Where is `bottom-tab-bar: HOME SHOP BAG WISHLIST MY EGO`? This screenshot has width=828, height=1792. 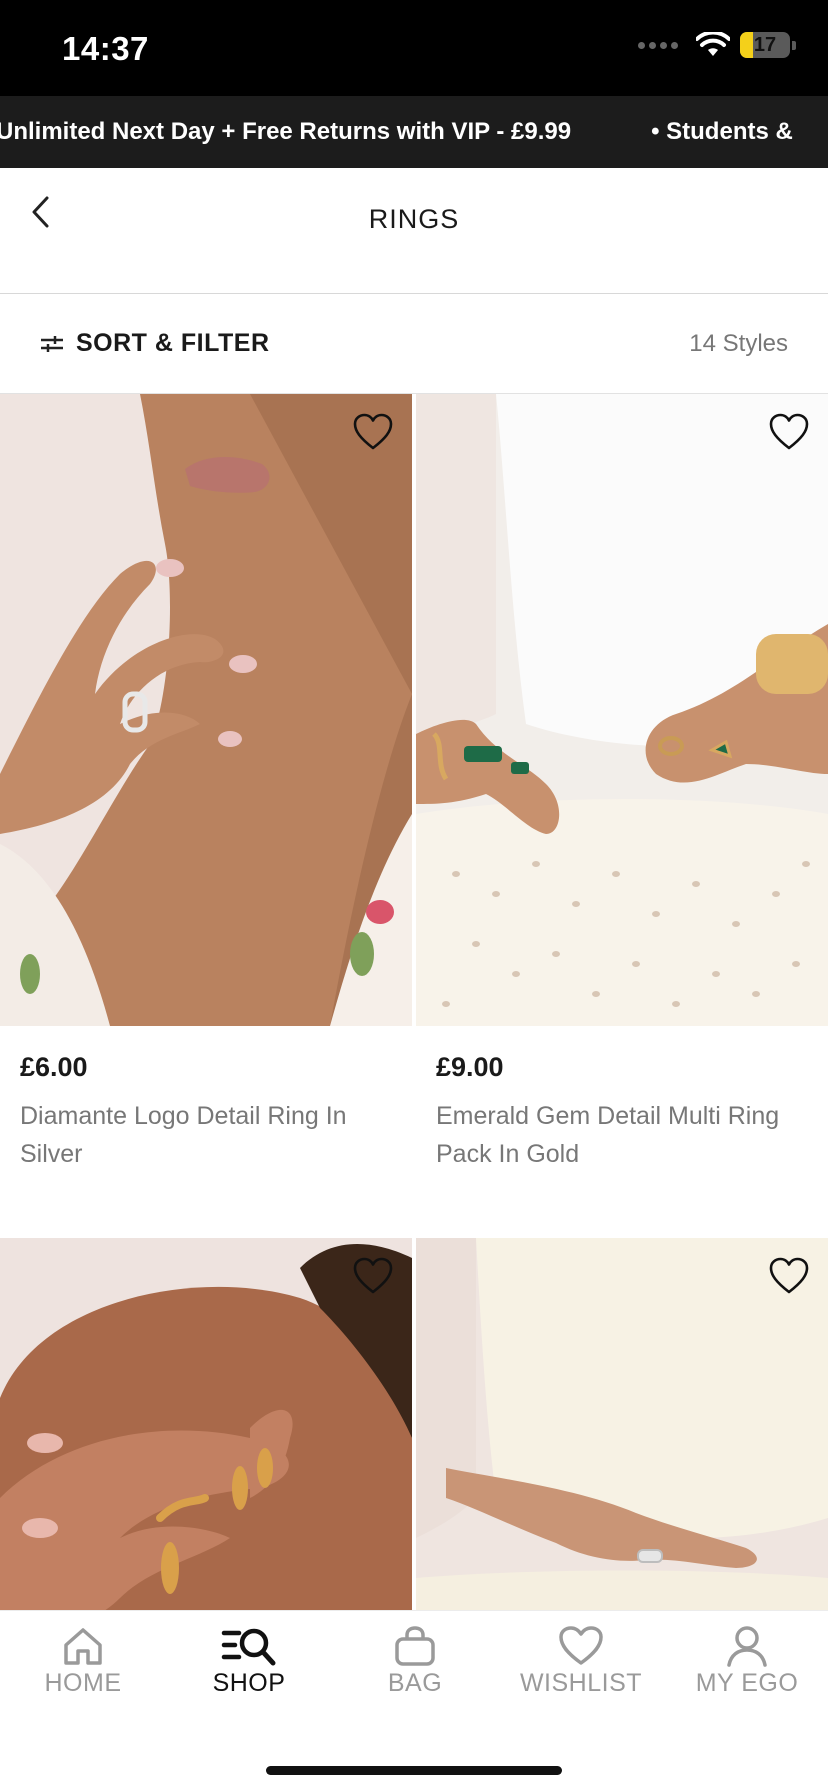
bottom-tab-bar: HOME SHOP BAG WISHLIST MY EGO is located at coordinates (414, 1701).